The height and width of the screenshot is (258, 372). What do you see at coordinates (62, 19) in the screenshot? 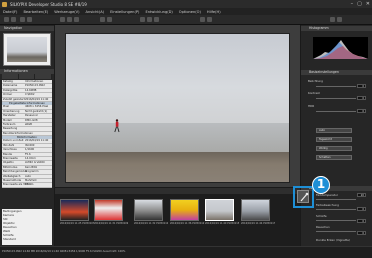
I see `single-view-icon` at bounding box center [62, 19].